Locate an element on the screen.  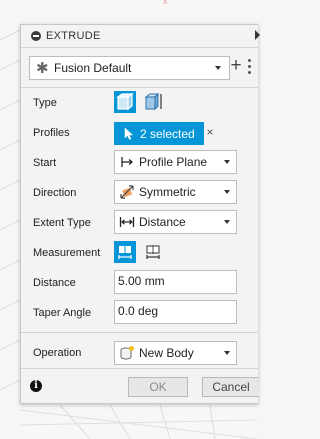
add-preset-button: + is located at coordinates (236, 67).